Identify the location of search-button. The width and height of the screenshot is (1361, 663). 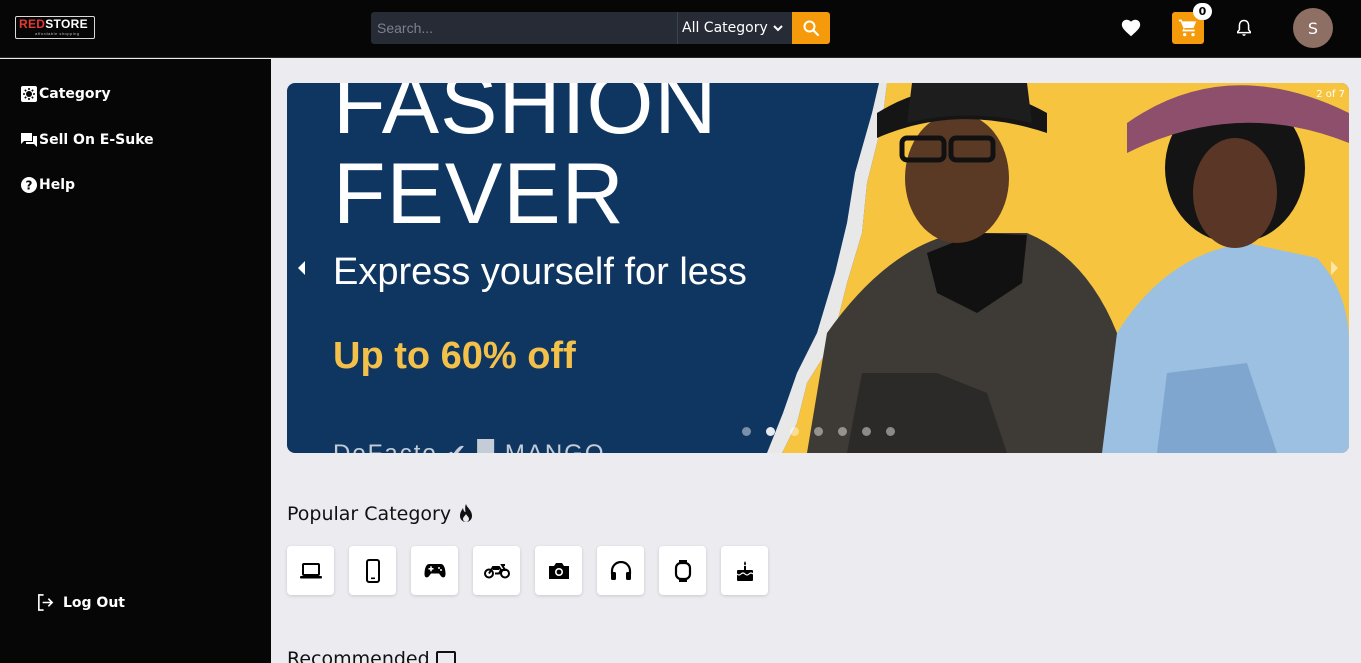
(811, 28).